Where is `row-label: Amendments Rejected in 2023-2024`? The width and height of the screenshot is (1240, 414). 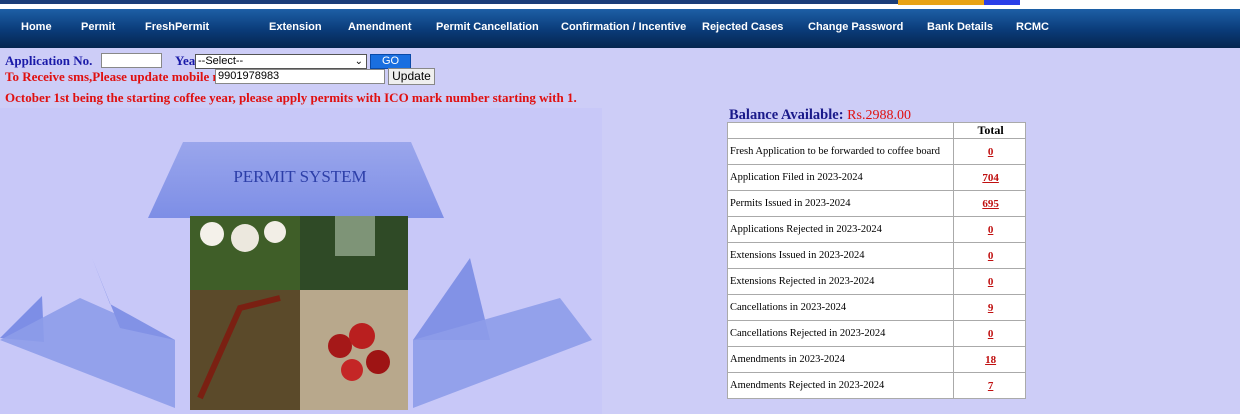
row-label: Amendments Rejected in 2023-2024 is located at coordinates (840, 385).